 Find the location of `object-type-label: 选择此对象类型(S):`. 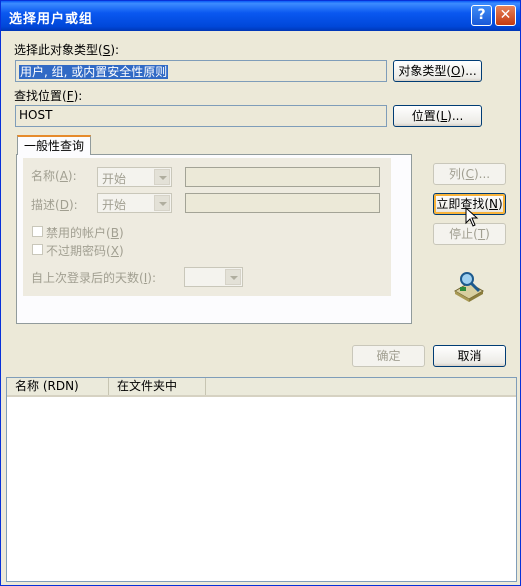

object-type-label: 选择此对象类型(S): is located at coordinates (67, 50).